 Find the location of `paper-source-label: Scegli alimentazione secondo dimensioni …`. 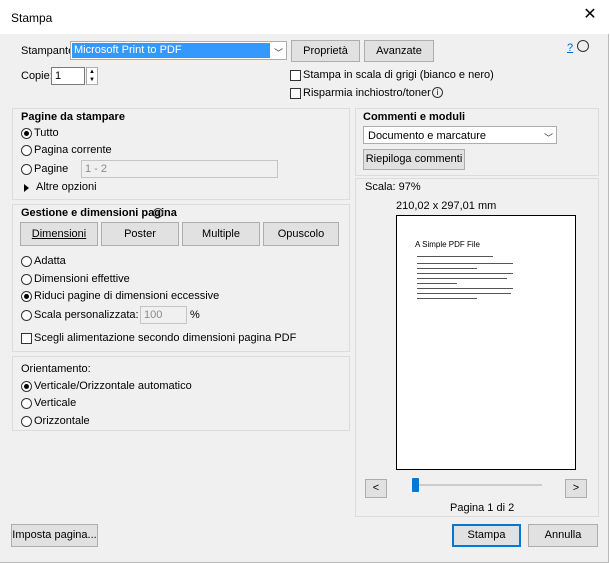

paper-source-label: Scegli alimentazione secondo dimensioni … is located at coordinates (165, 338).